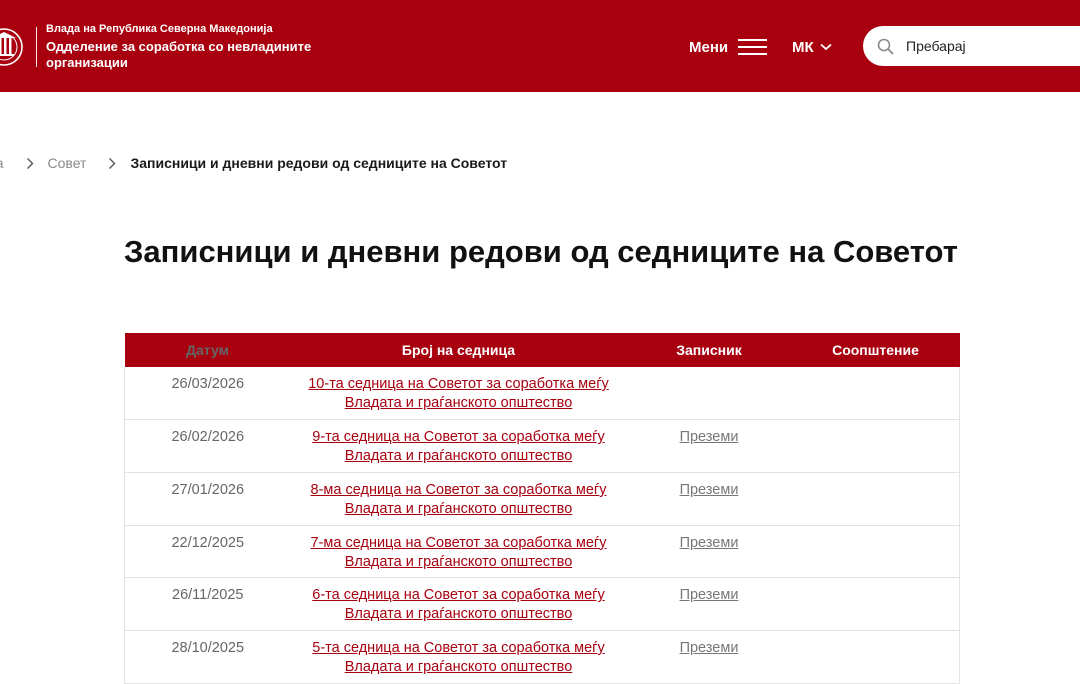 The width and height of the screenshot is (1080, 684). Describe the element at coordinates (36, 47) in the screenshot. I see `logo-divider` at that location.